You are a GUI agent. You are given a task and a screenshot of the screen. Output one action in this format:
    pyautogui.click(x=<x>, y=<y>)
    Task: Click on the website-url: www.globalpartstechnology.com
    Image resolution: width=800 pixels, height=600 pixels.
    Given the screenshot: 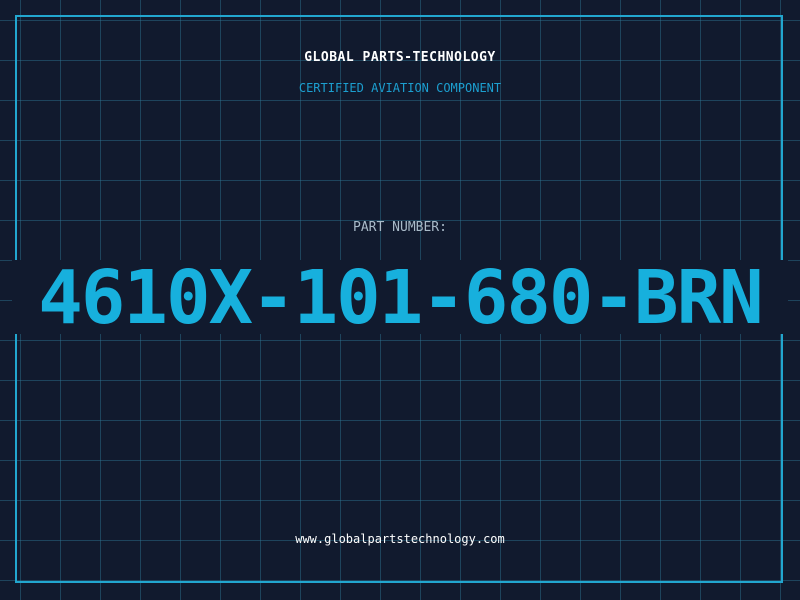 What is the action you would take?
    pyautogui.click(x=400, y=539)
    